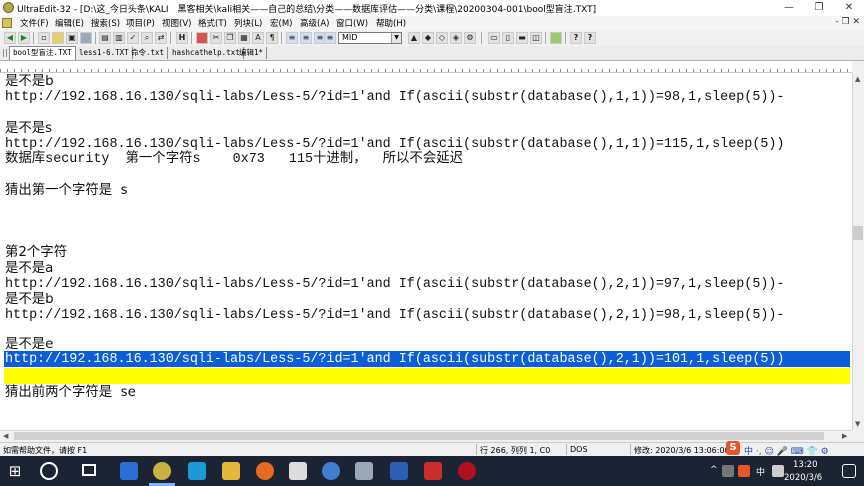 This screenshot has width=864, height=486. What do you see at coordinates (470, 38) in the screenshot?
I see `tools-icon: ⚙` at bounding box center [470, 38].